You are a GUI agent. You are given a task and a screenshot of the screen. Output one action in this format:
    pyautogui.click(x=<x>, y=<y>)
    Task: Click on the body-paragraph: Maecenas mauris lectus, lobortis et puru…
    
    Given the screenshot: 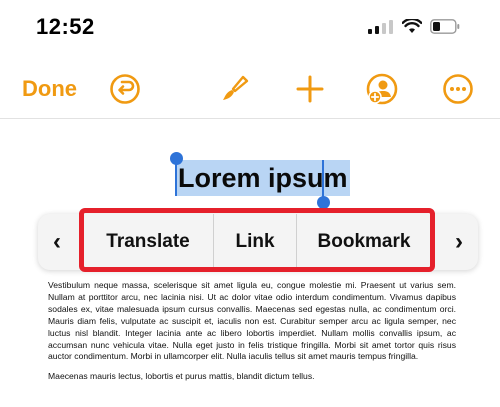 What is the action you would take?
    pyautogui.click(x=181, y=376)
    